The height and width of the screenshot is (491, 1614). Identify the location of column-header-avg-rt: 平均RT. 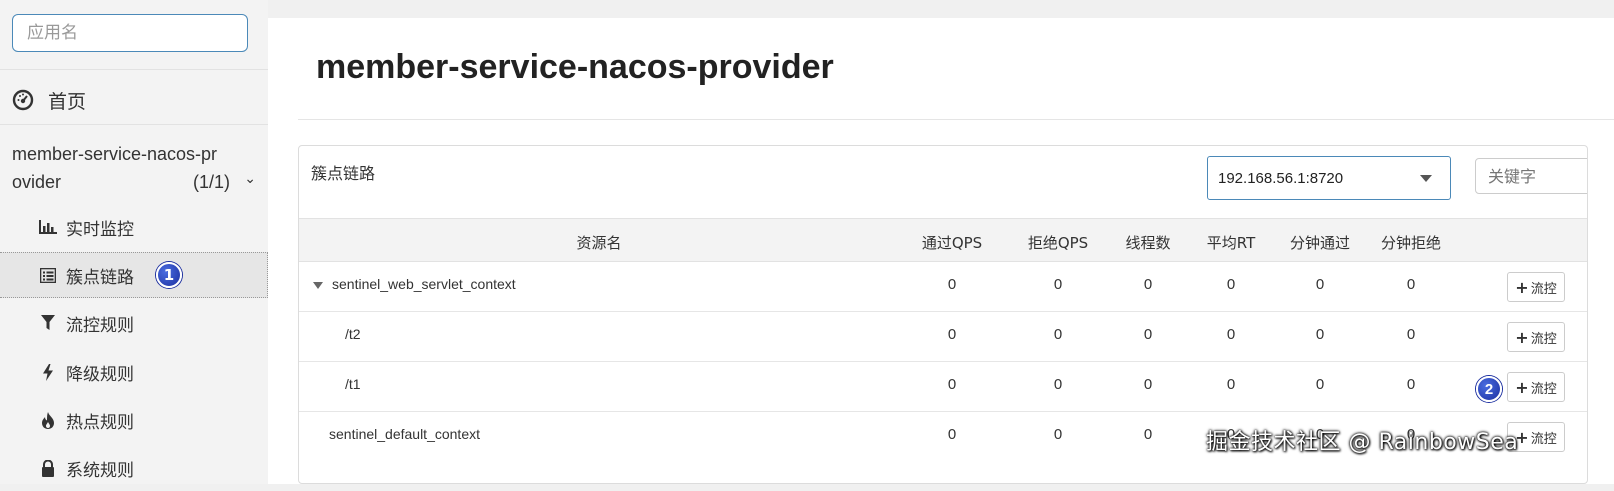
(1231, 243).